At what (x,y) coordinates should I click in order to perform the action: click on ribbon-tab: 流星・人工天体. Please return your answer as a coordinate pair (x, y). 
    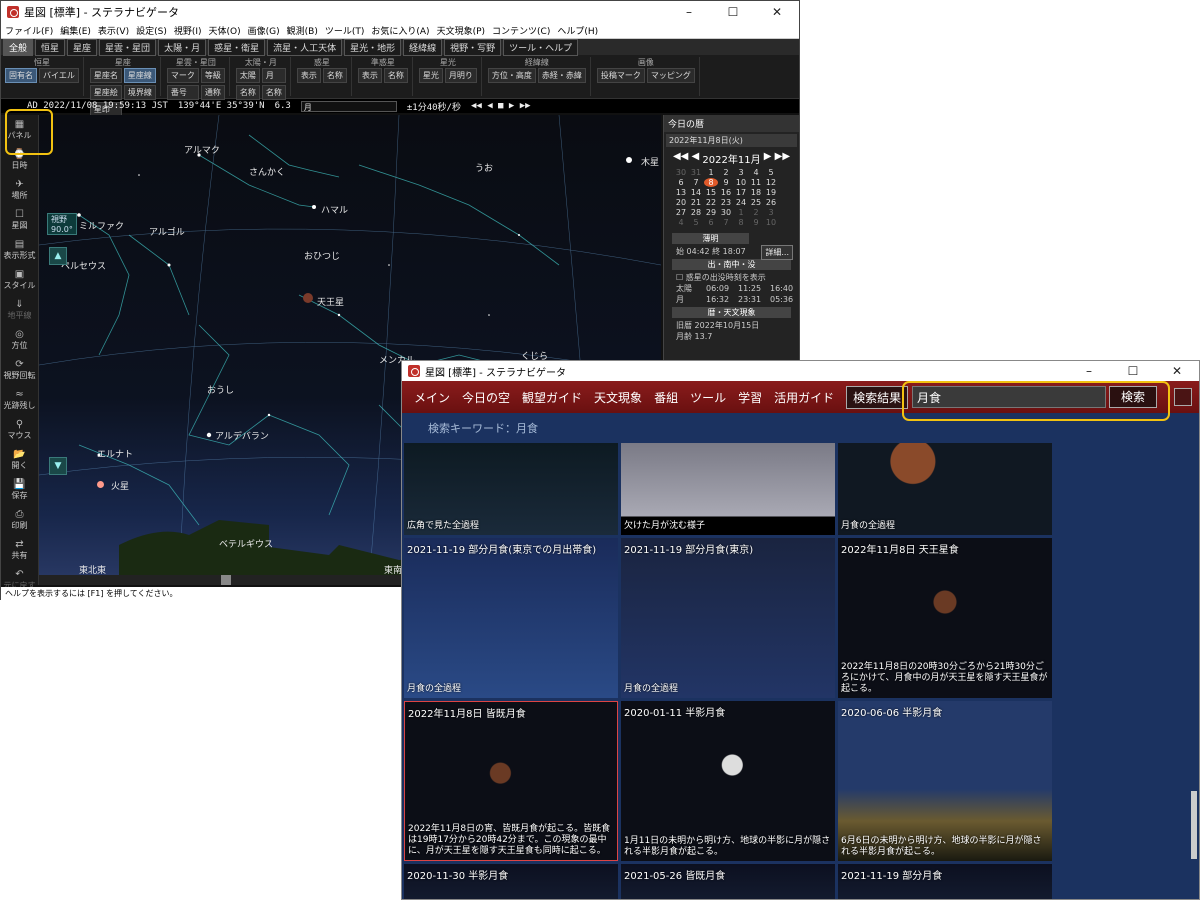
    Looking at the image, I should click on (305, 47).